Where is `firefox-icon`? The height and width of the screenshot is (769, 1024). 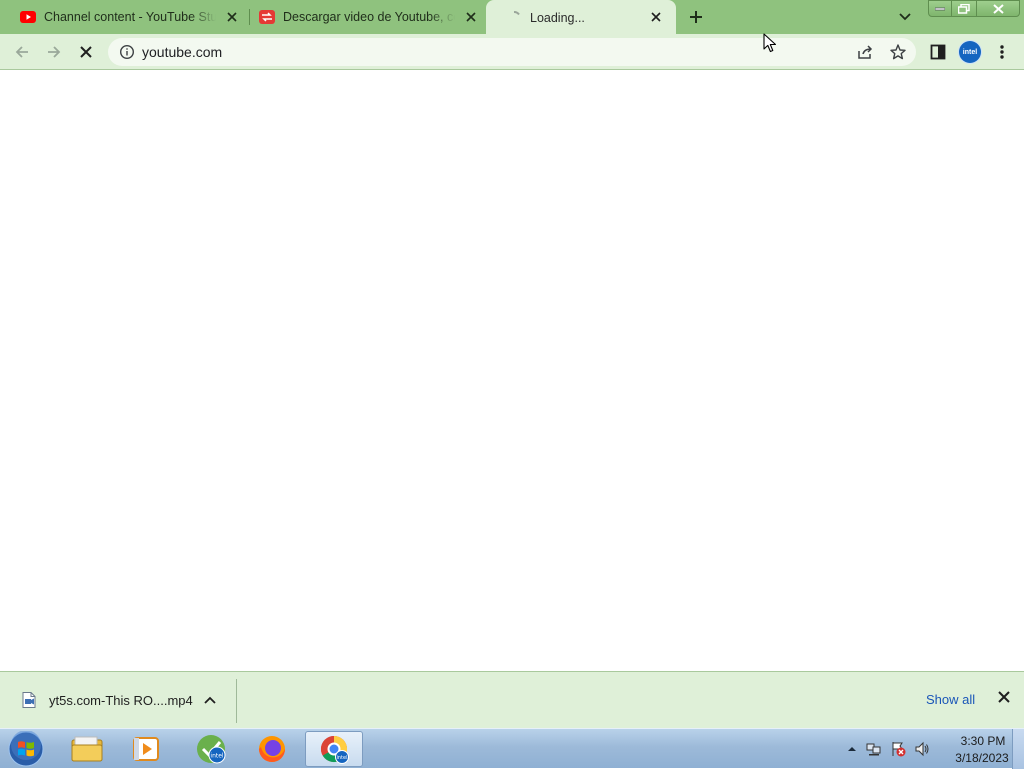
firefox-icon is located at coordinates (272, 749).